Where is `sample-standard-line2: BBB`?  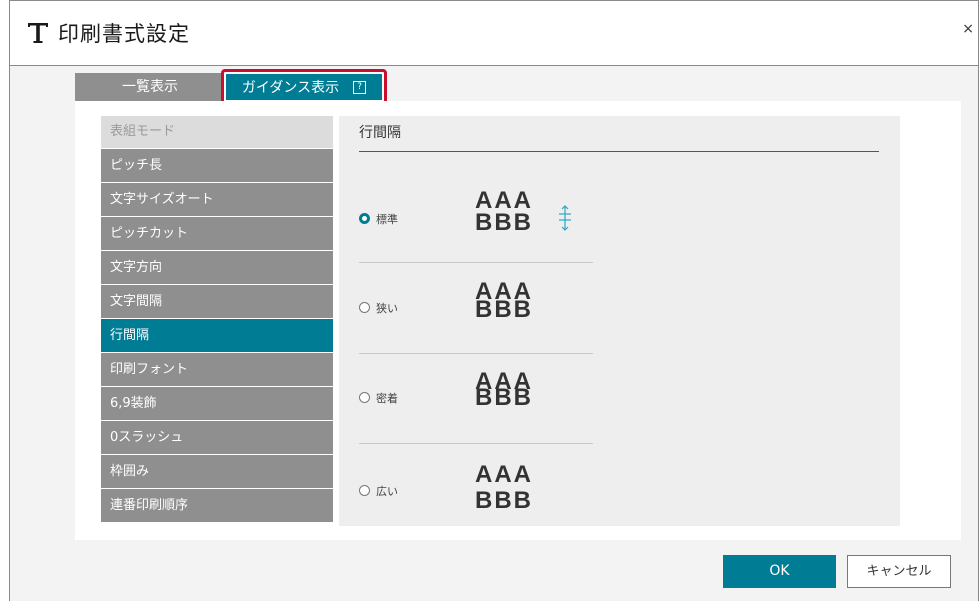 sample-standard-line2: BBB is located at coordinates (504, 222).